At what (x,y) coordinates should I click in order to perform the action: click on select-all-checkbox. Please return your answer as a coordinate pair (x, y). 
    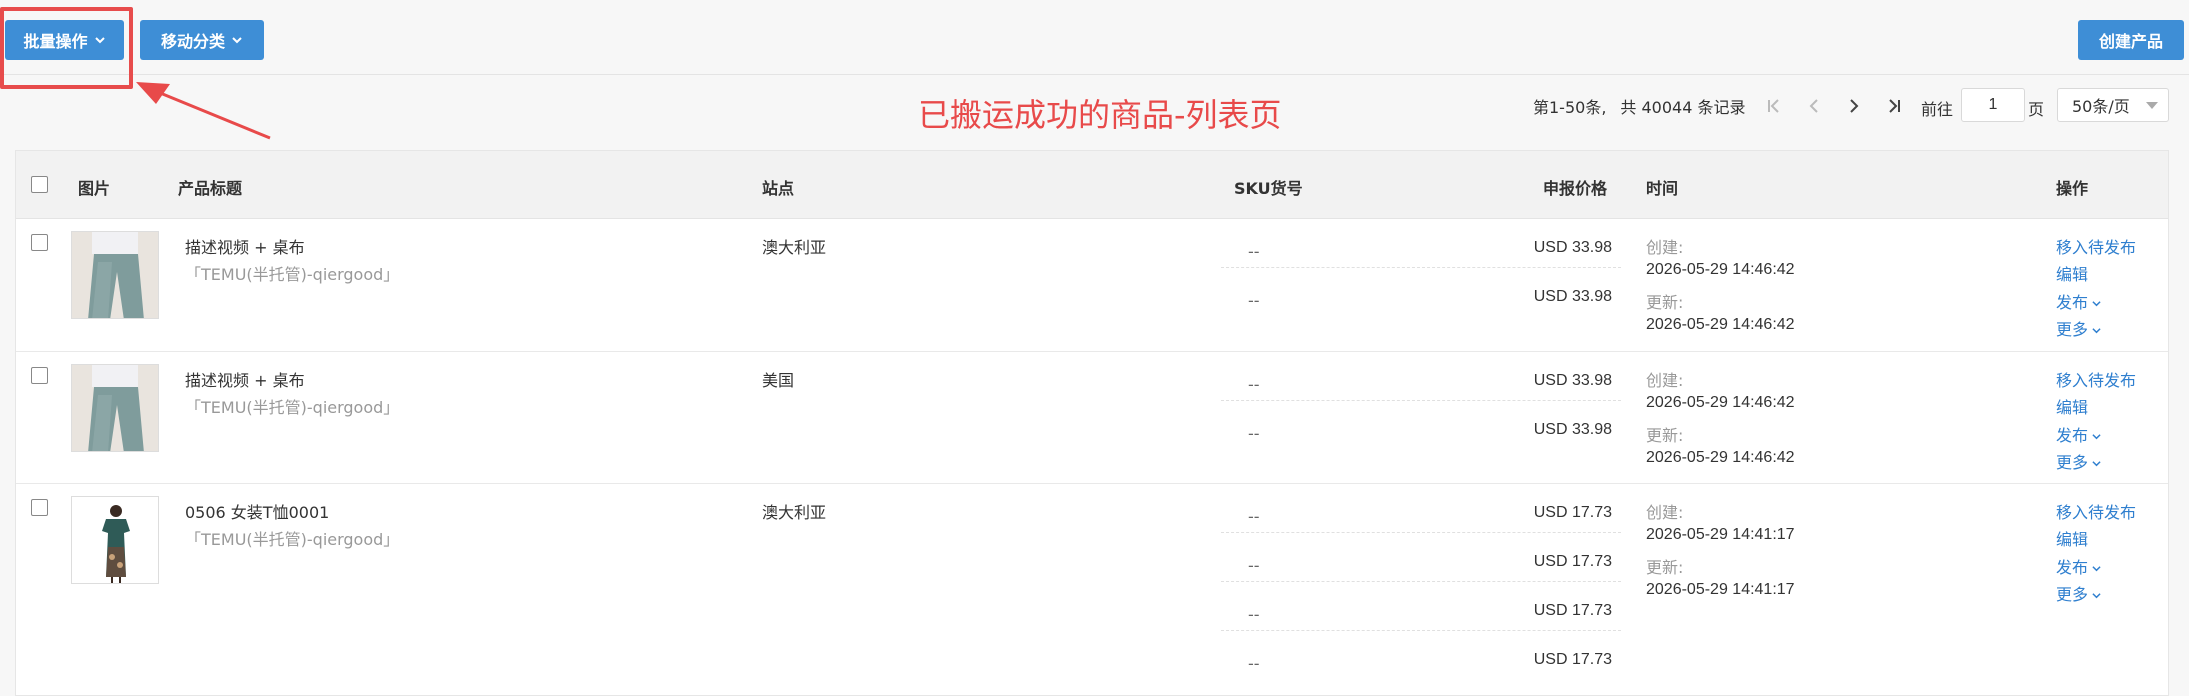
    Looking at the image, I should click on (39, 184).